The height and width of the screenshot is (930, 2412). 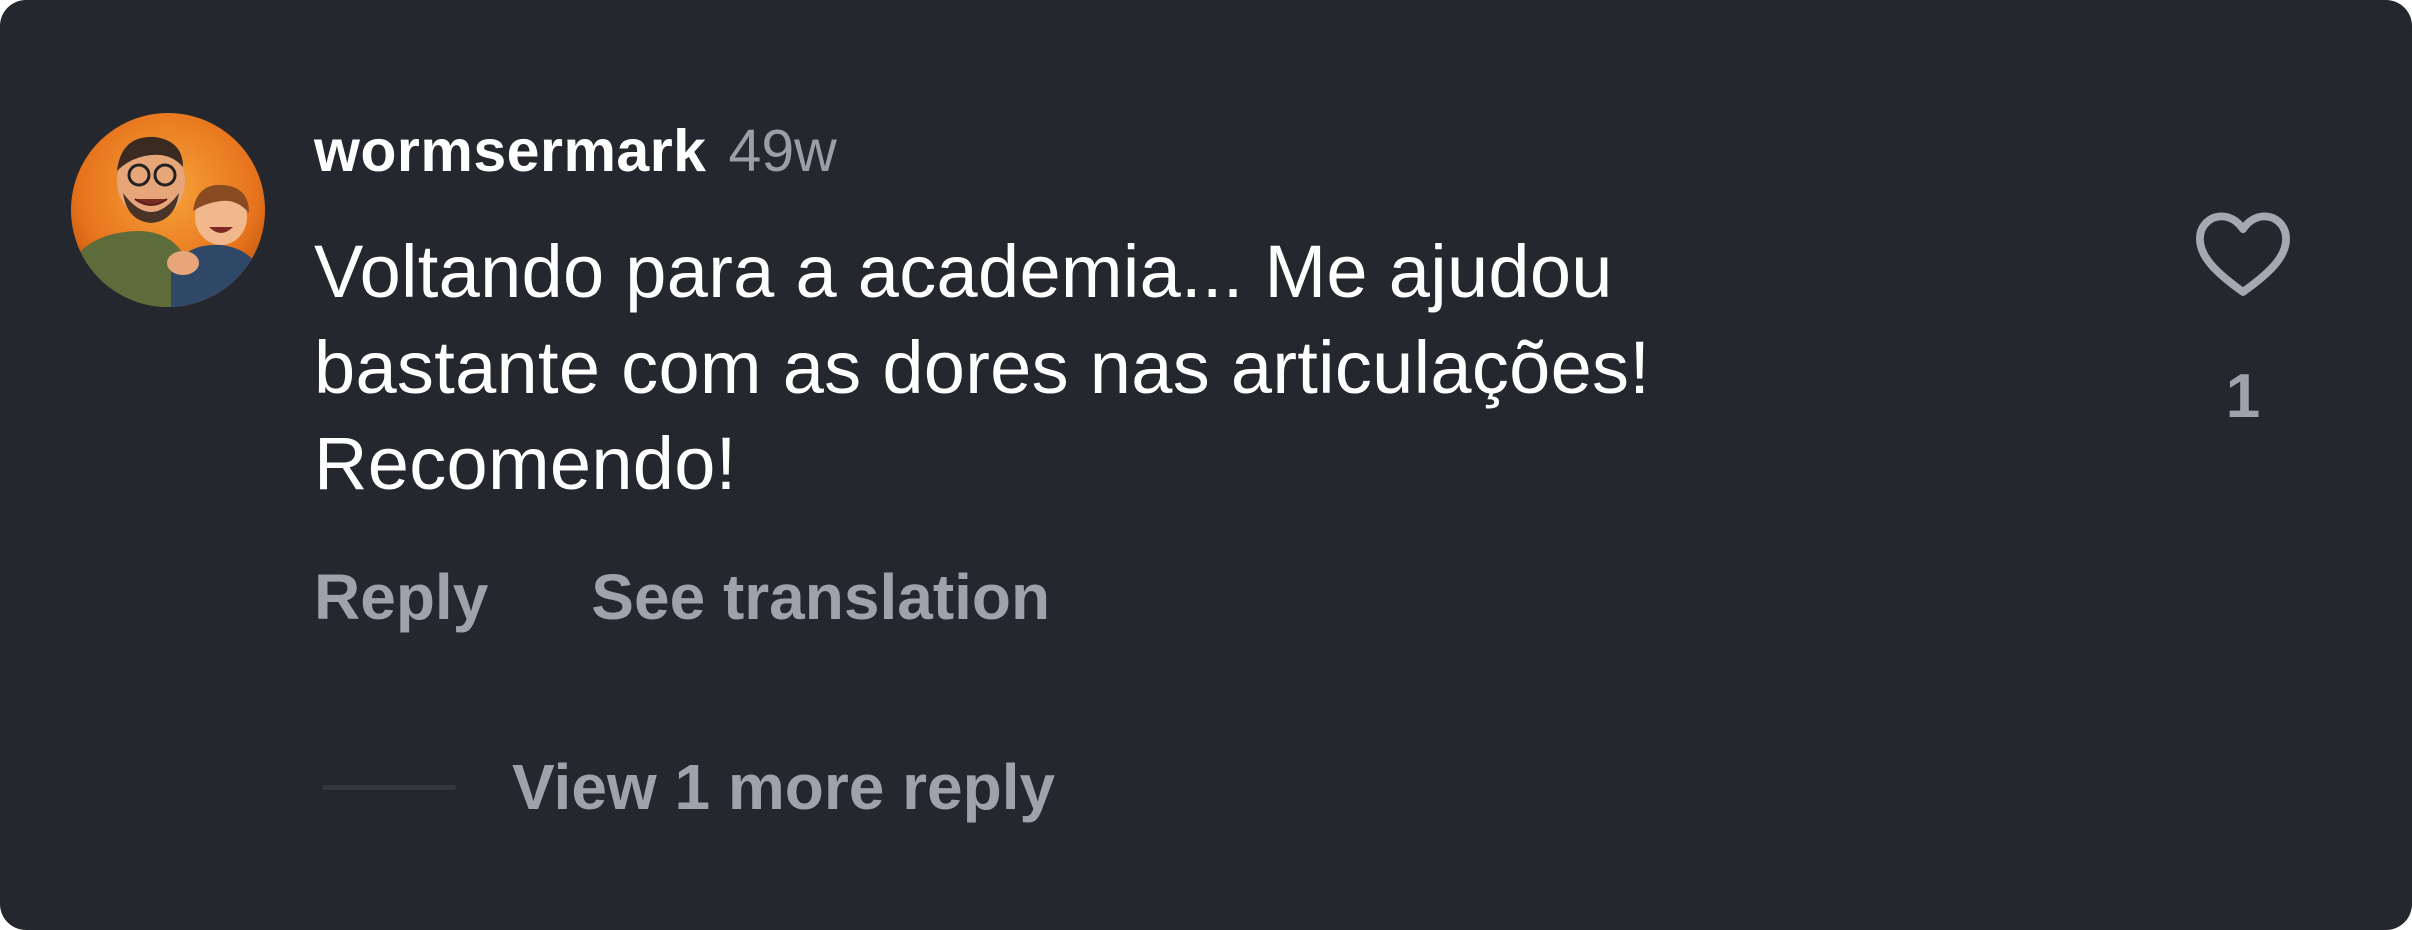 I want to click on view-more-replies-button: View 1 more reply, so click(x=688, y=787).